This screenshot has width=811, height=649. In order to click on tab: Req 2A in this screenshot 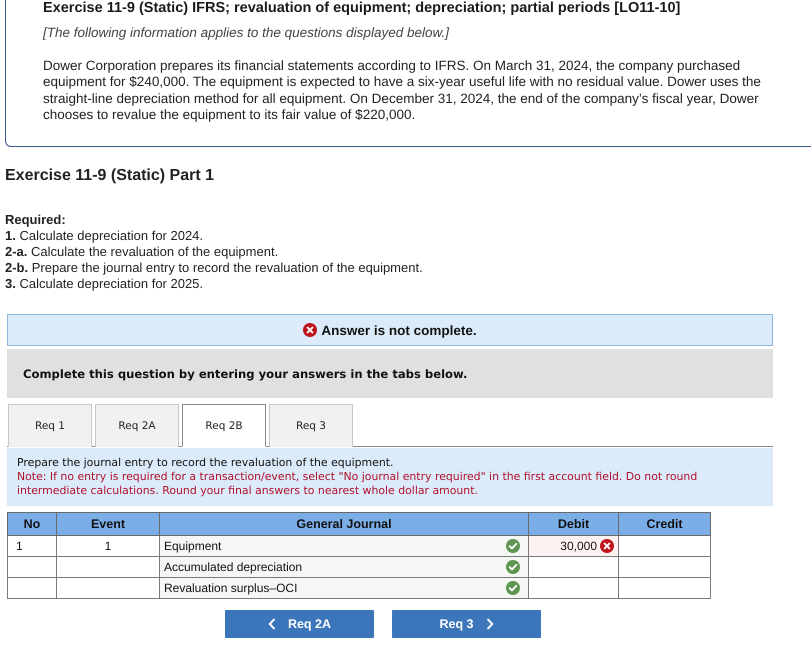, I will do `click(137, 425)`.